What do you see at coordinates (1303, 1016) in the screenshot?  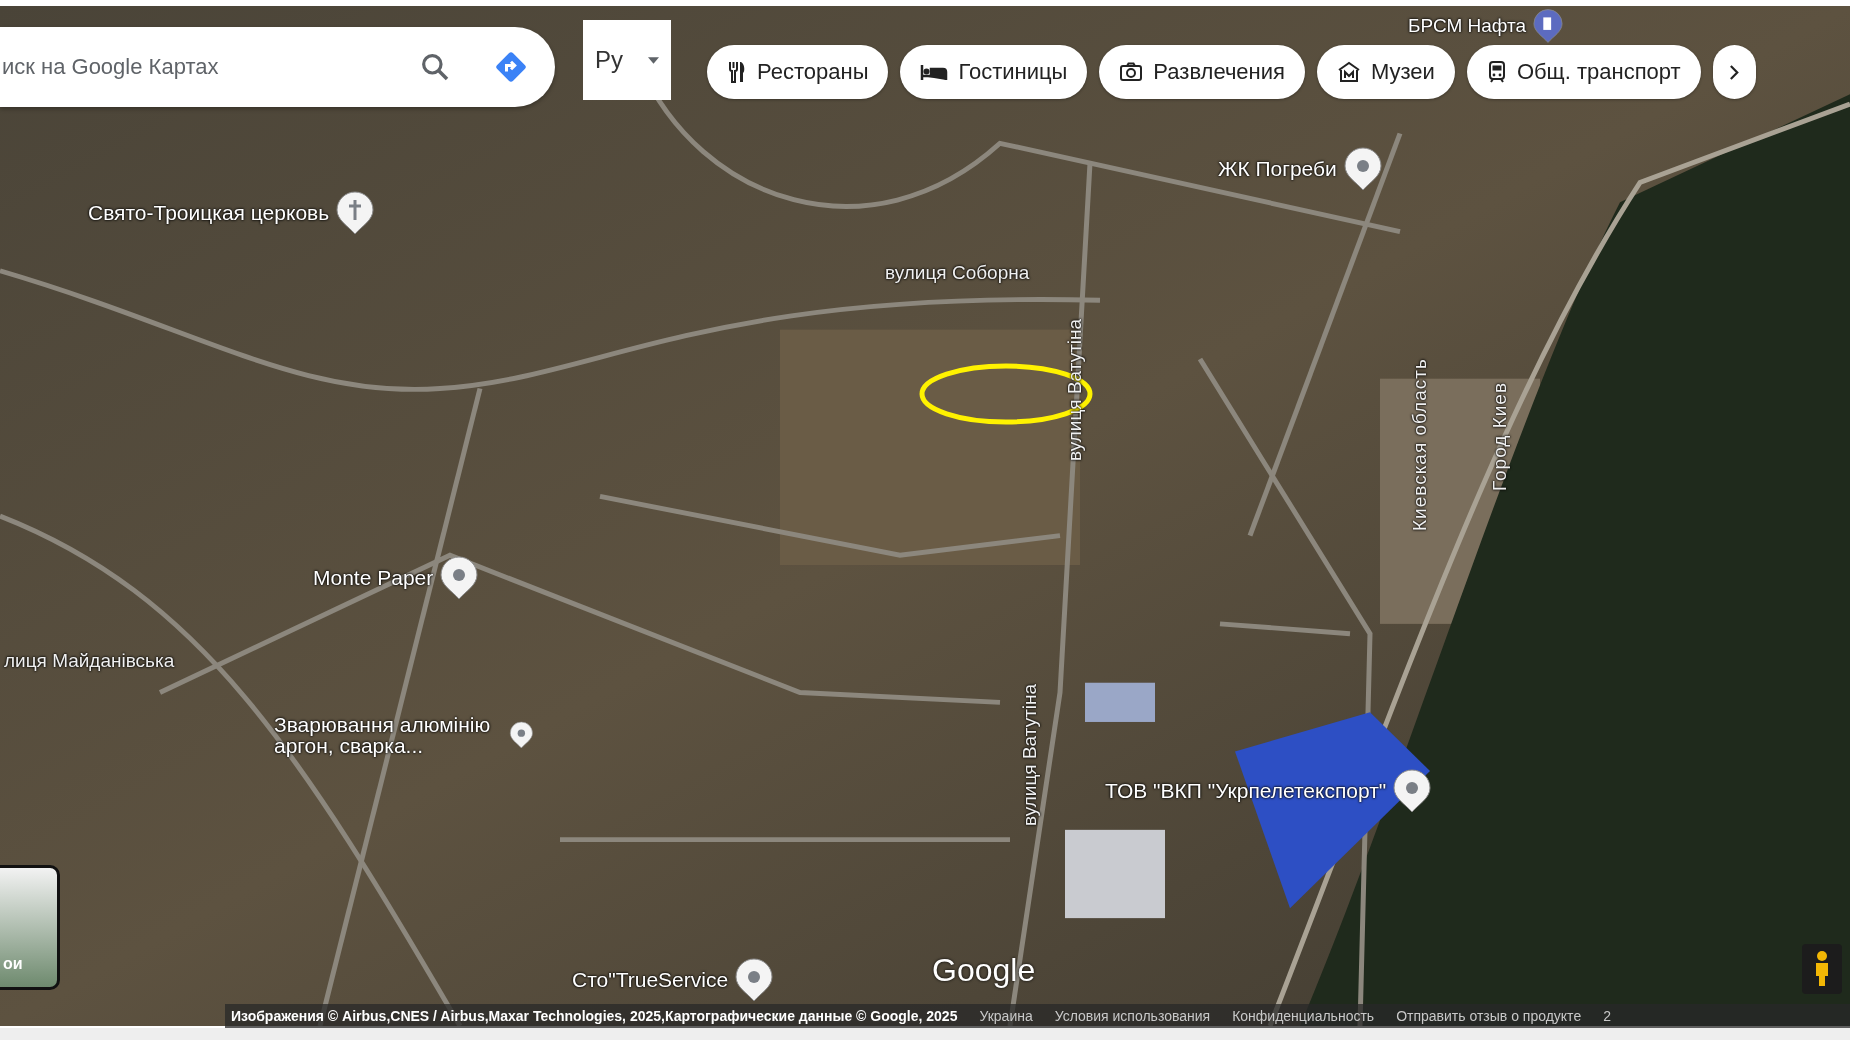 I see `footer-link: Конфиденциальность` at bounding box center [1303, 1016].